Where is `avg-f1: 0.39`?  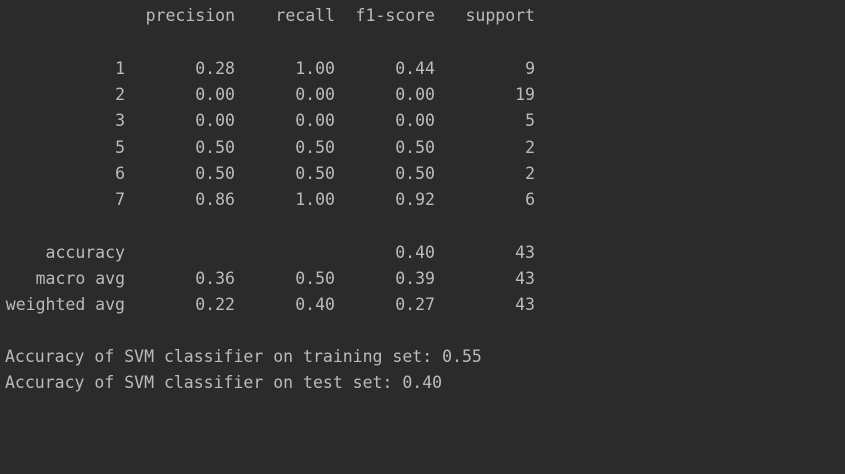
avg-f1: 0.39 is located at coordinates (415, 278).